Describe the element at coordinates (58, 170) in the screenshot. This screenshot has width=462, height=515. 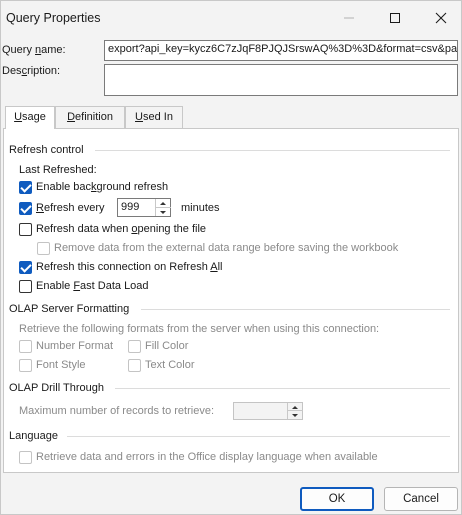
I see `last-refreshed-label: Last Refreshed:` at that location.